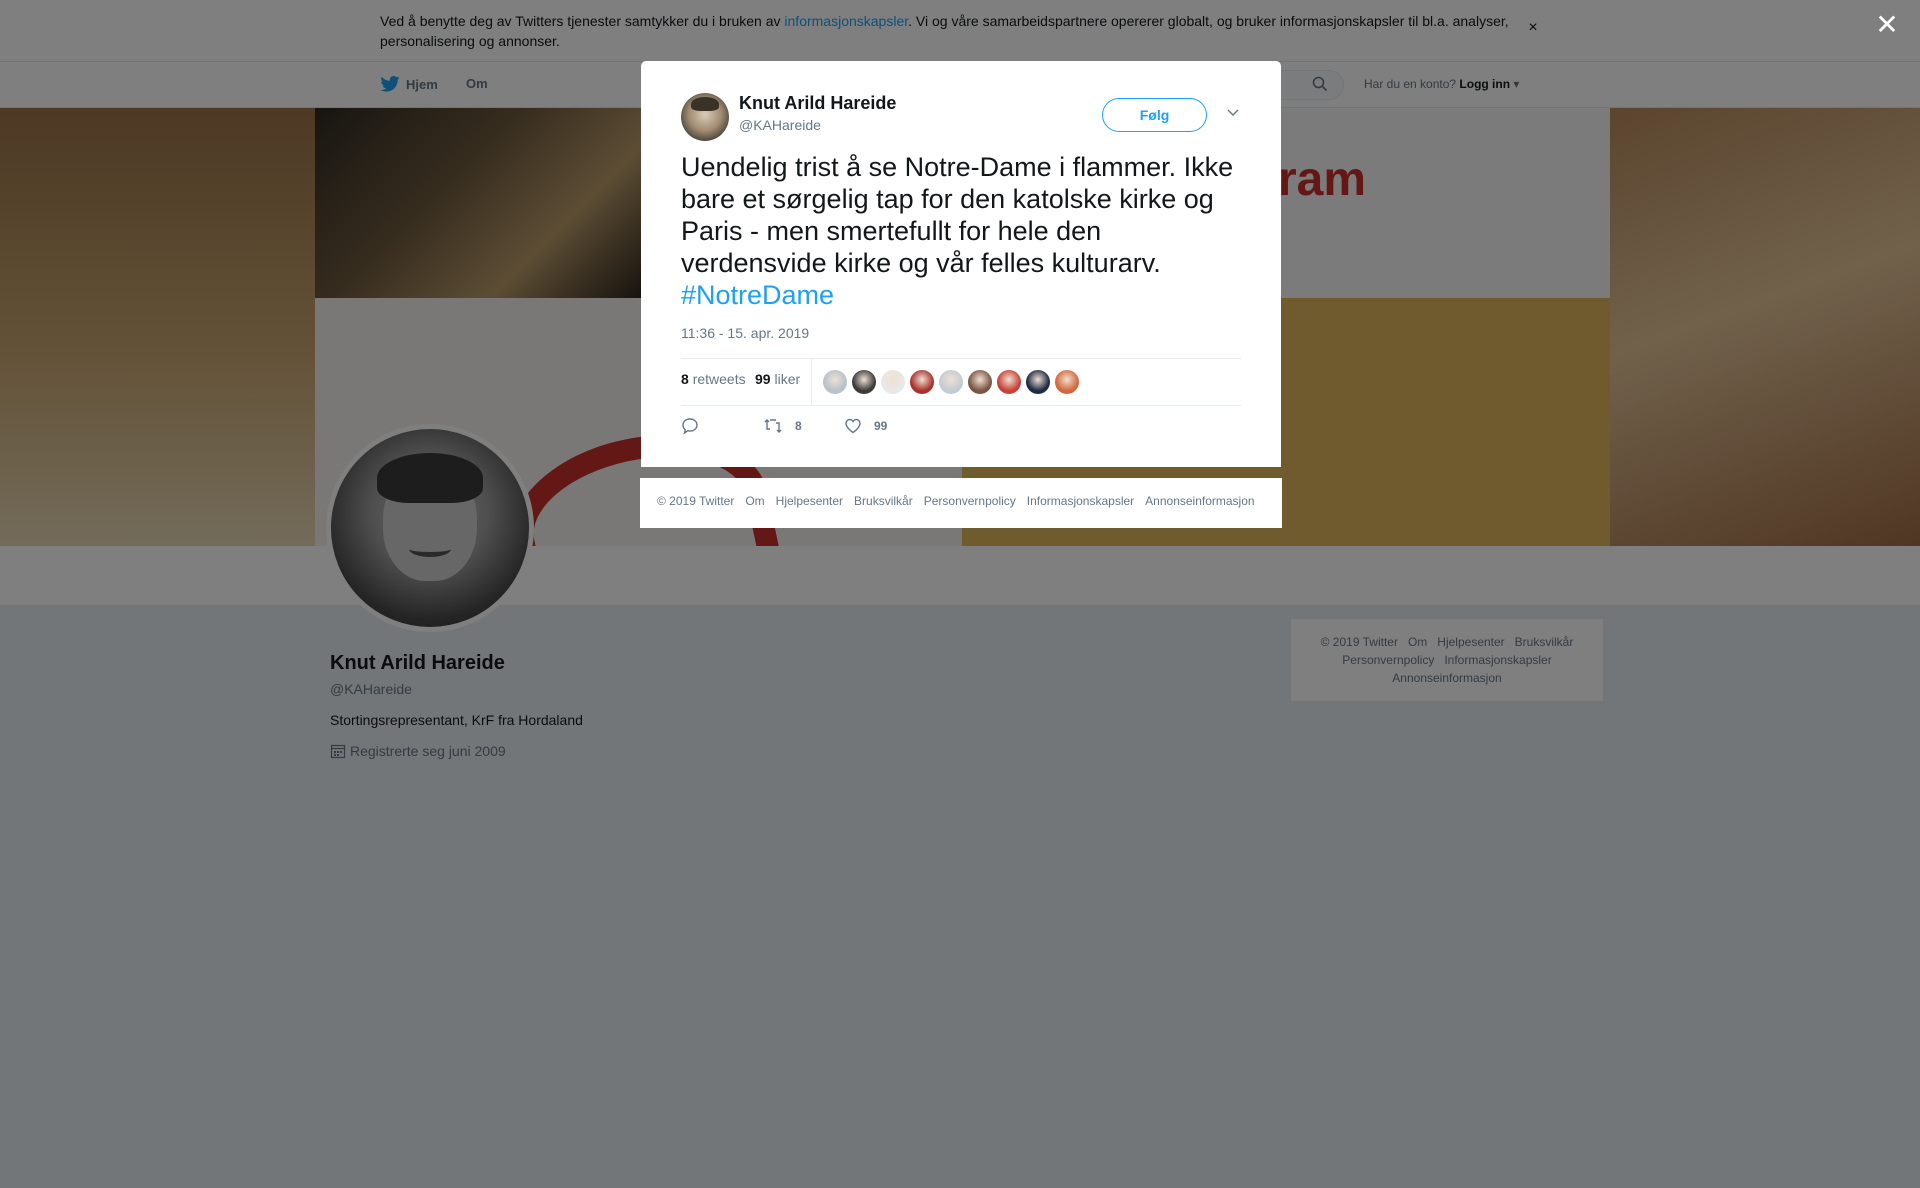 This screenshot has width=1920, height=1188. What do you see at coordinates (811, 382) in the screenshot?
I see `stats-divider` at bounding box center [811, 382].